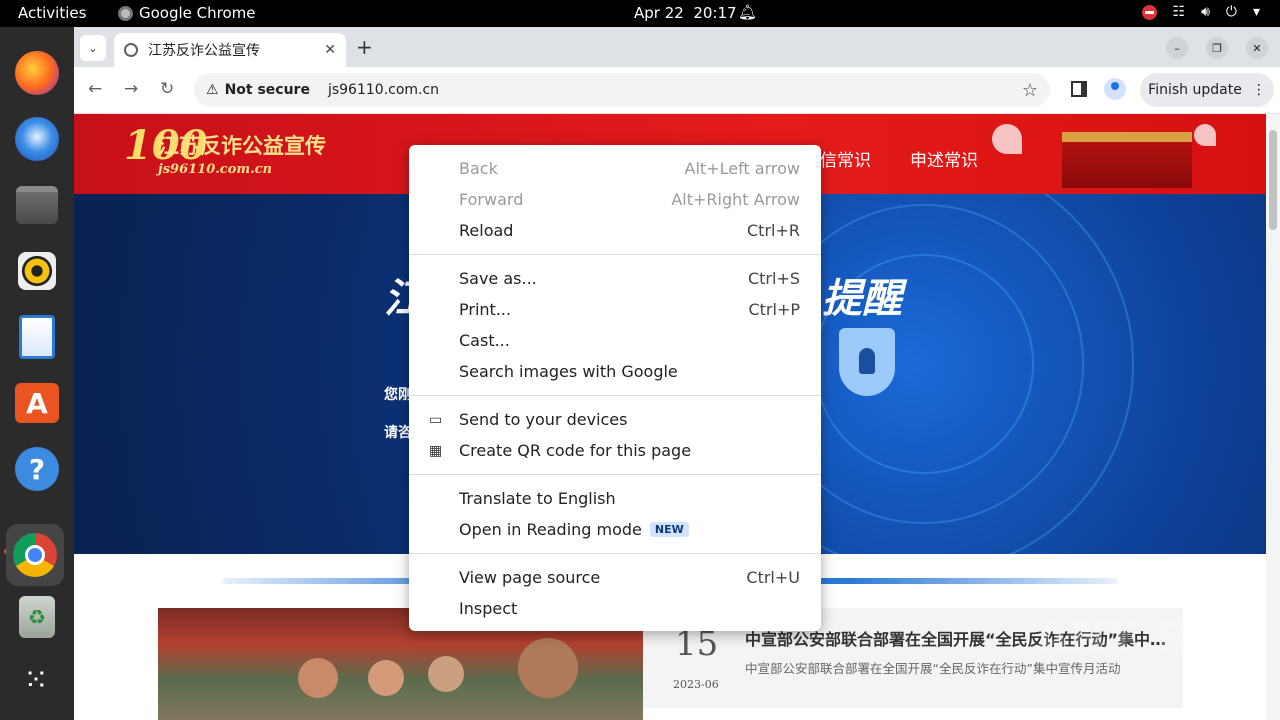 This screenshot has height=720, width=1280. Describe the element at coordinates (1179, 12) in the screenshot. I see `network-icon: ☷` at that location.